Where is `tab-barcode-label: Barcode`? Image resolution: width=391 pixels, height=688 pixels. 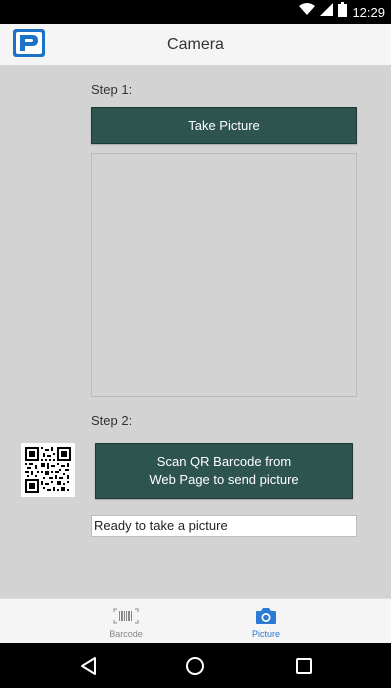
tab-barcode-label: Barcode is located at coordinates (126, 634).